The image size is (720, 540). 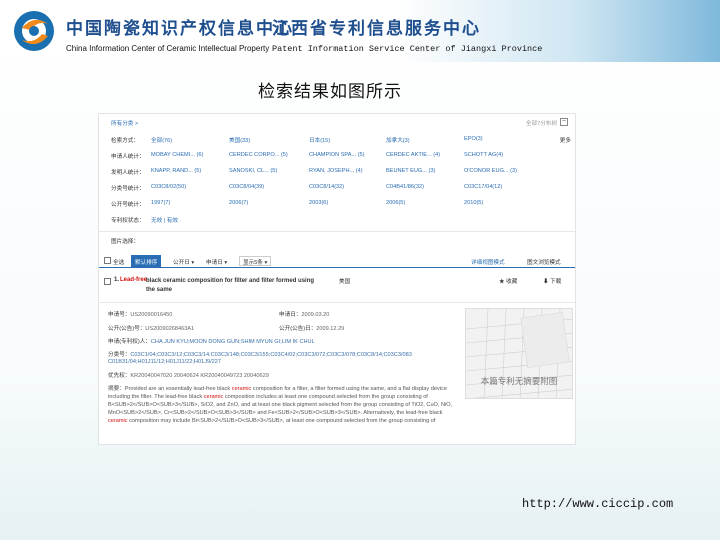 What do you see at coordinates (405, 187) in the screenshot?
I see `filter-option: C04B41/86(32)` at bounding box center [405, 187].